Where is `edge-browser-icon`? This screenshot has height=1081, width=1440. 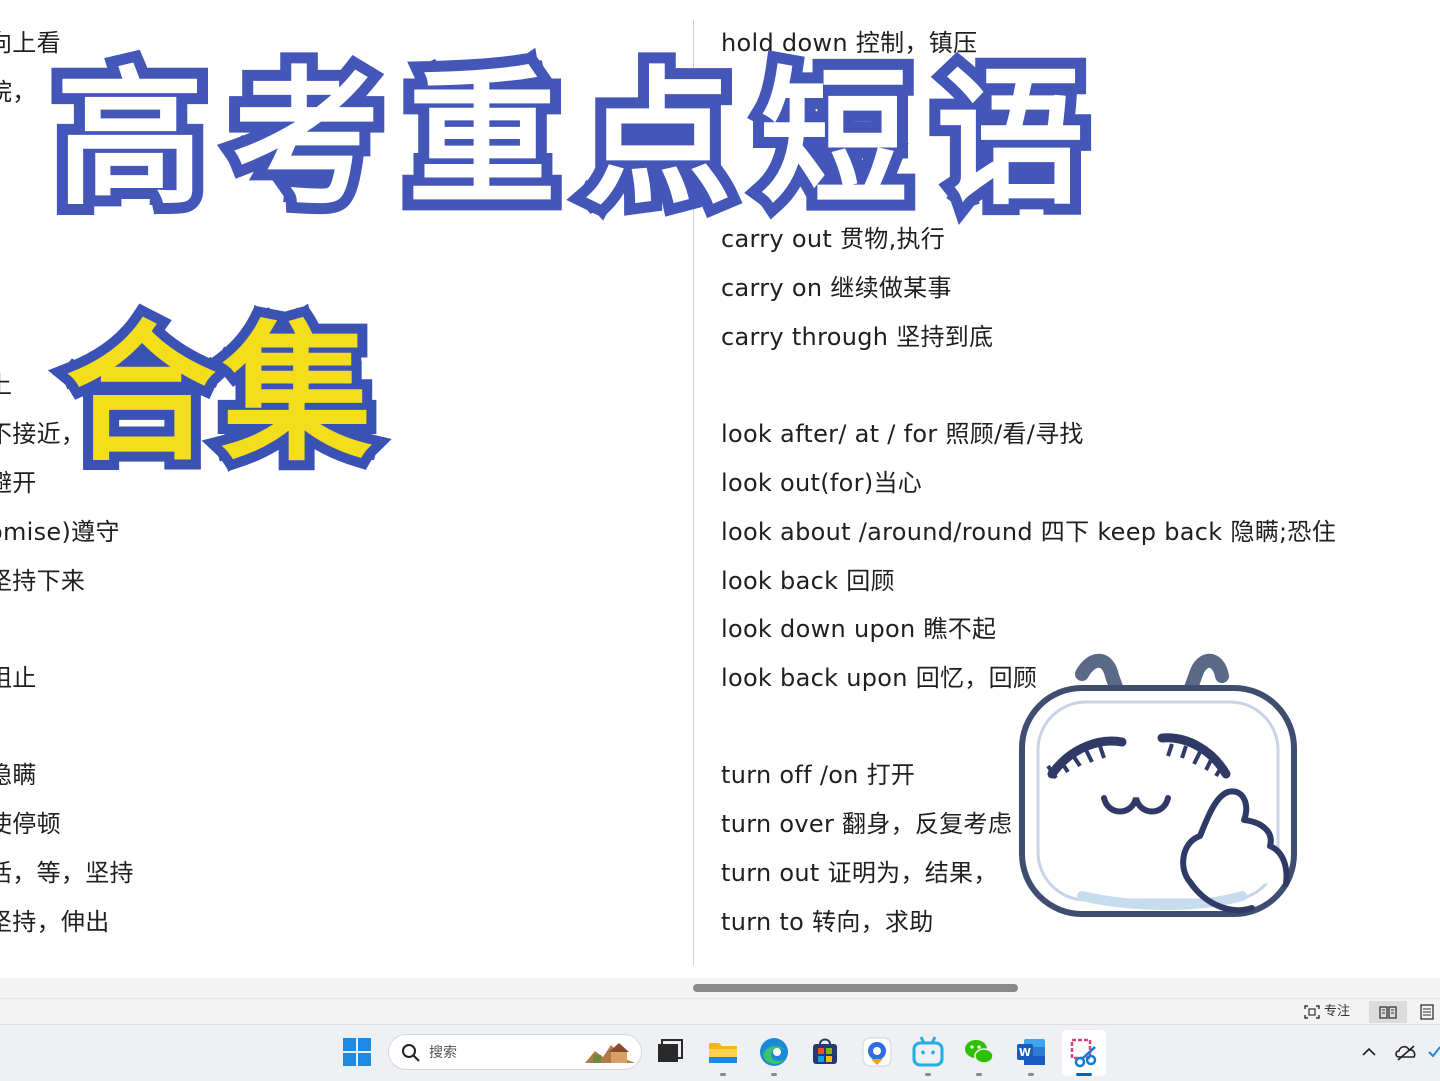 edge-browser-icon is located at coordinates (774, 1052).